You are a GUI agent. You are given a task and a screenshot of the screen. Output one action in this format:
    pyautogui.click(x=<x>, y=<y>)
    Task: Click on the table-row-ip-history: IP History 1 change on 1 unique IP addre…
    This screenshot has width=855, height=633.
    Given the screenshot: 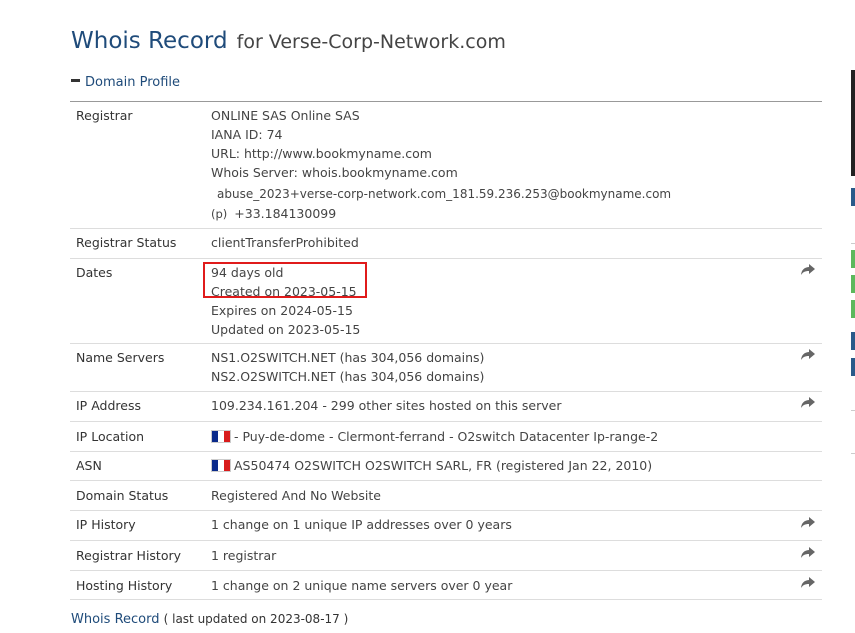 What is the action you would take?
    pyautogui.click(x=446, y=526)
    